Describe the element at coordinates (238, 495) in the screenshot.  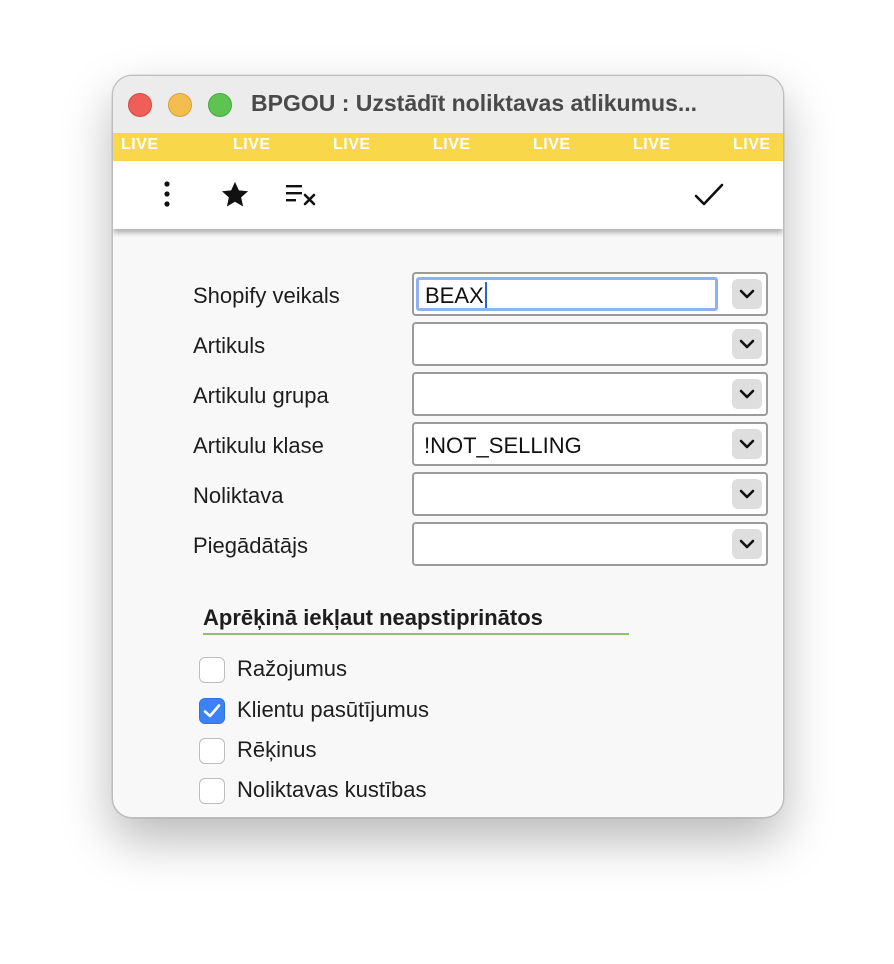
I see `warehouse-label: Noliktava` at that location.